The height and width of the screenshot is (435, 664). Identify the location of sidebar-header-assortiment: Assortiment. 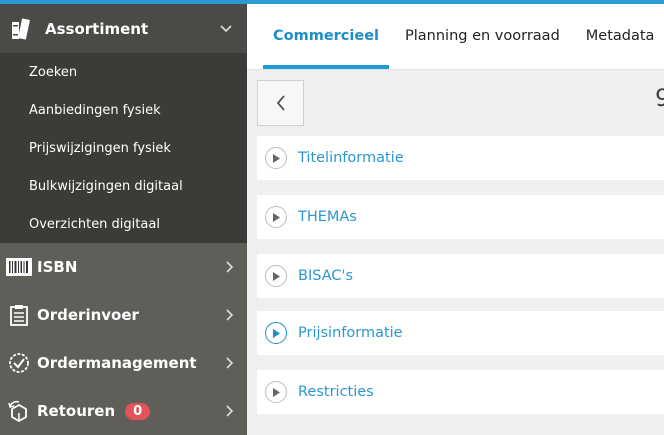
(123, 26).